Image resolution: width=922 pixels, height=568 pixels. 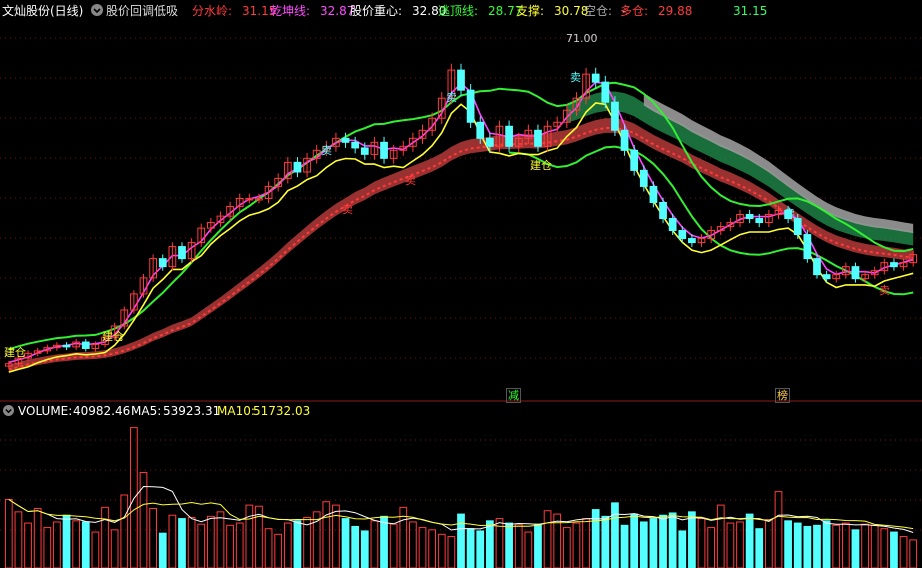 I want to click on sell-signal-7: 卖, so click(x=884, y=290).